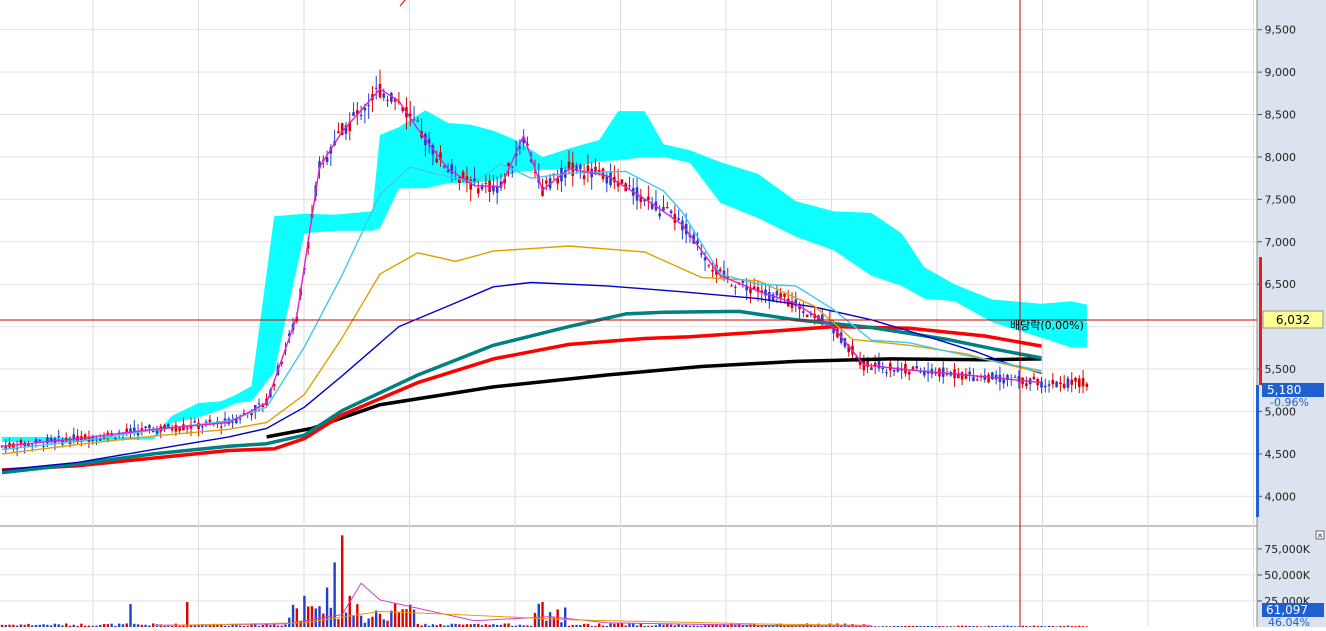  What do you see at coordinates (1289, 621) in the screenshot?
I see `volume-ratio-label: 46.04%` at bounding box center [1289, 621].